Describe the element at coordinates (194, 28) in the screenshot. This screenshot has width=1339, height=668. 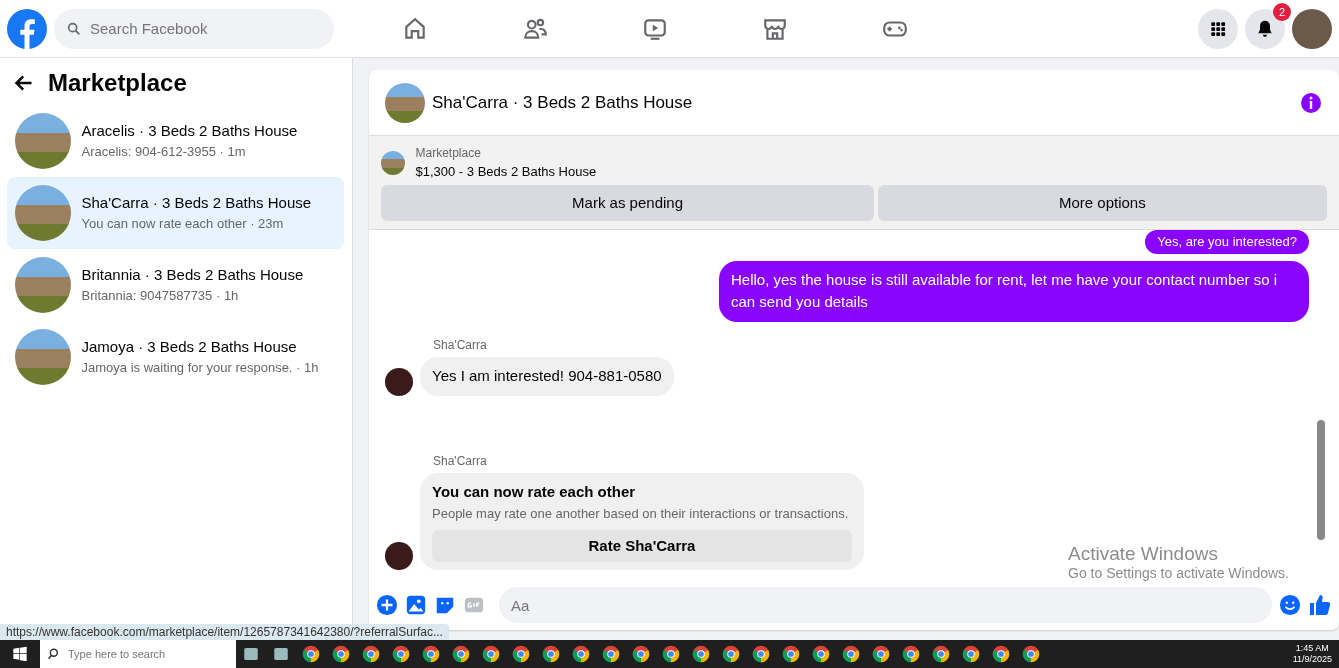
I see `search-field: Search Facebook` at that location.